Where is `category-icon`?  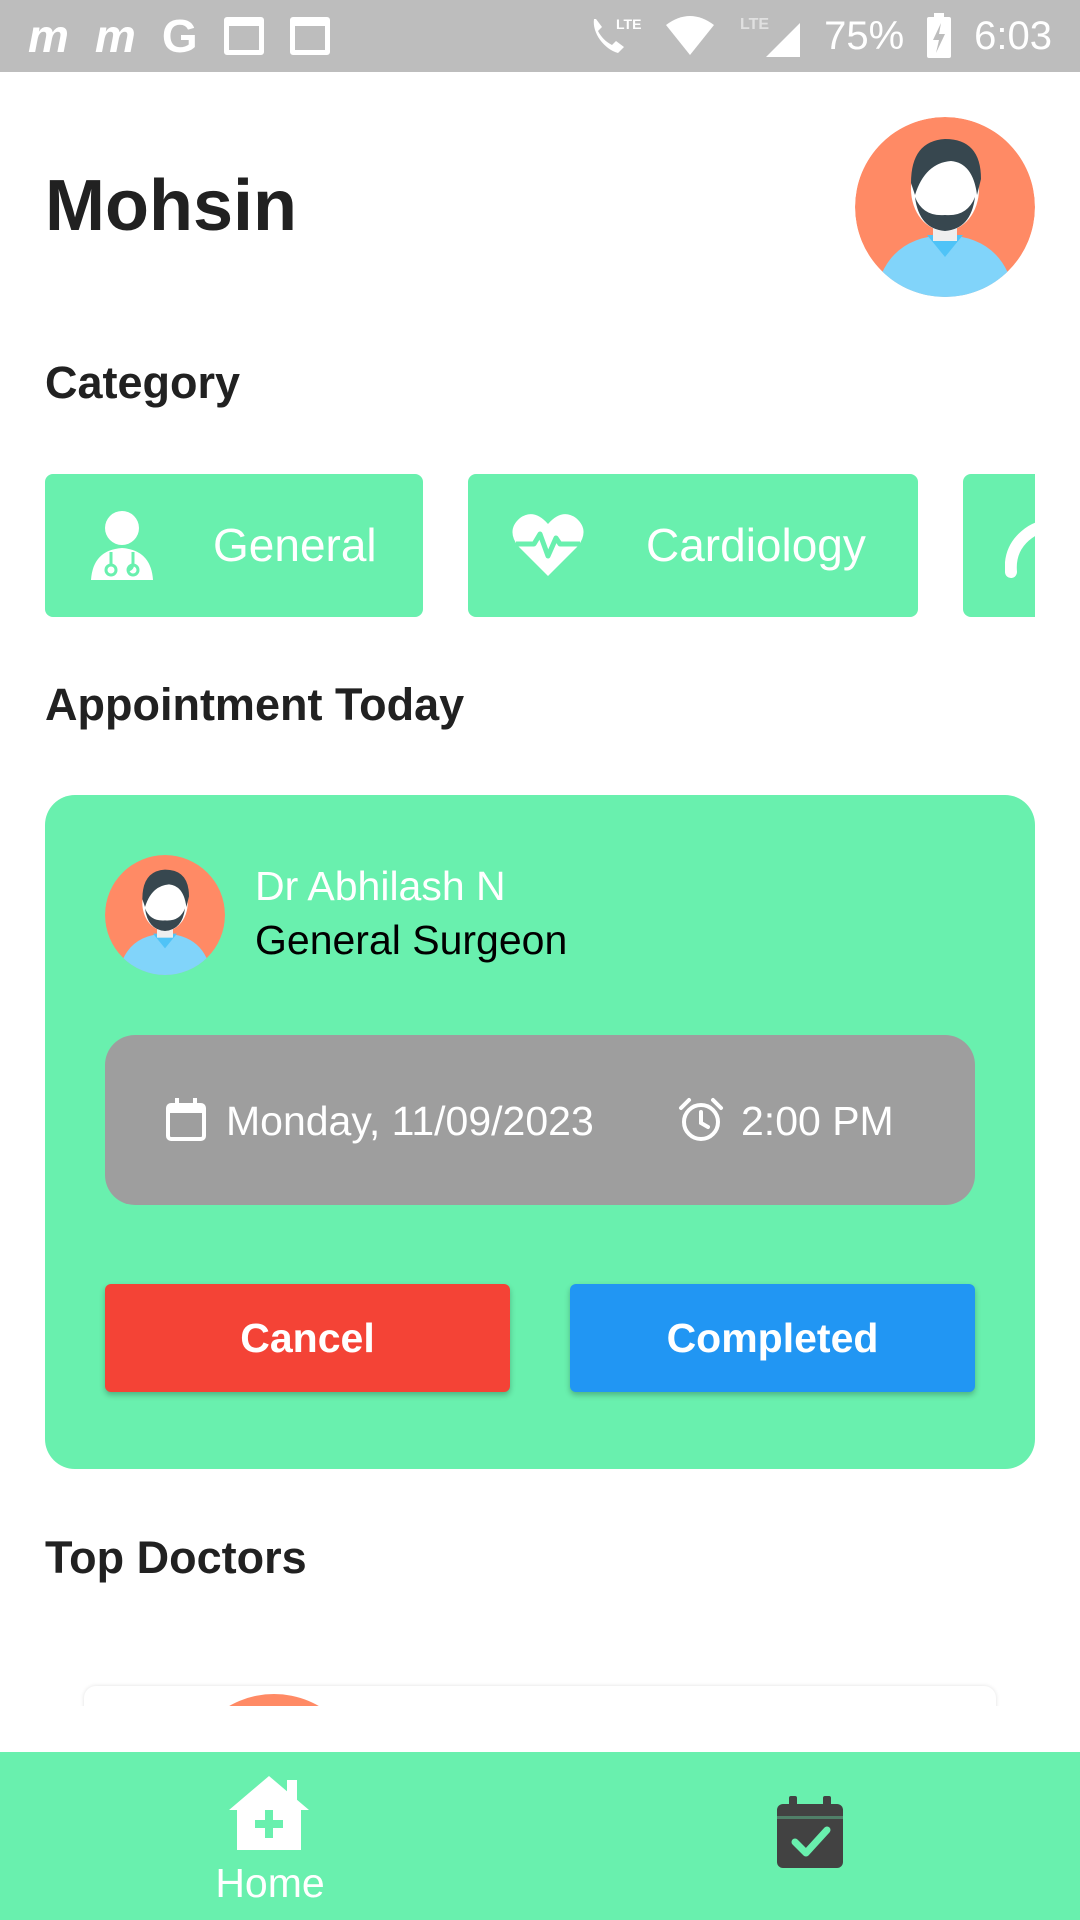
category-icon is located at coordinates (1020, 550).